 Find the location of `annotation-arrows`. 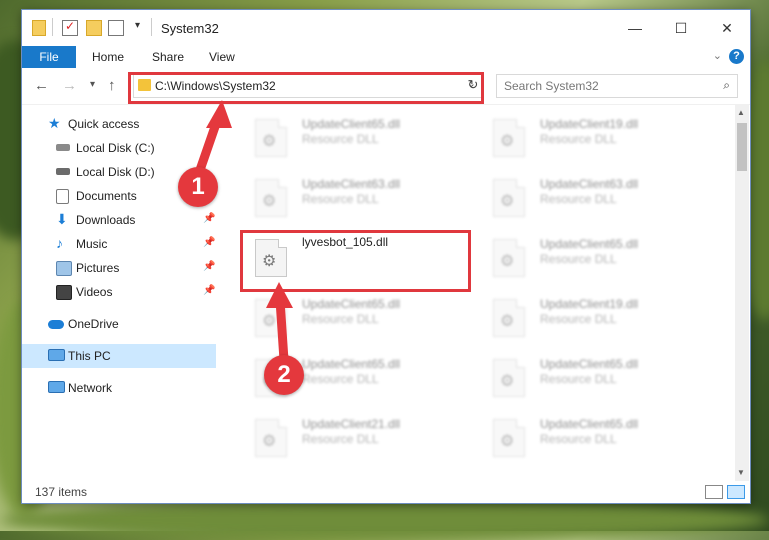

annotation-arrows is located at coordinates (244, 232).